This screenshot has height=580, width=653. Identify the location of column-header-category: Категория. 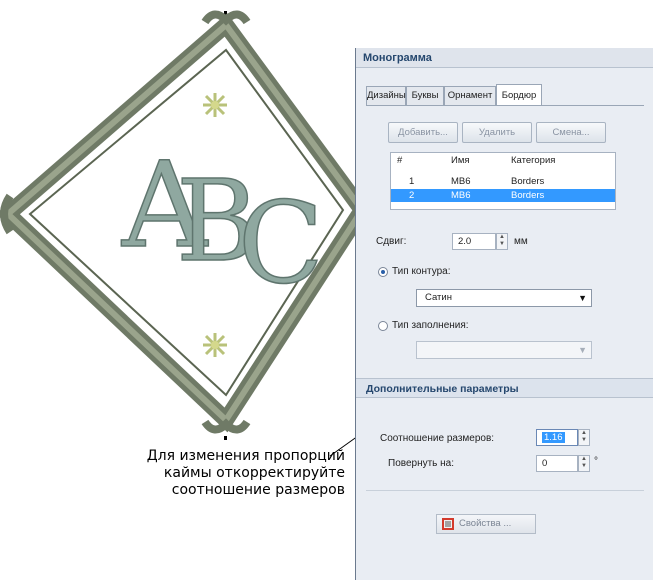
(533, 161).